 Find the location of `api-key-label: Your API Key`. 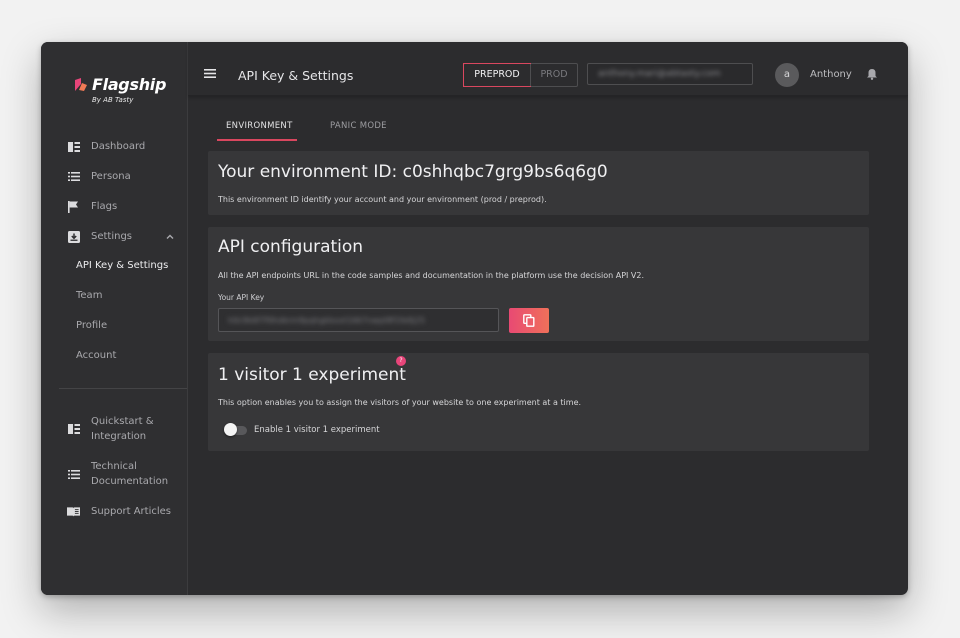

api-key-label: Your API Key is located at coordinates (241, 297).